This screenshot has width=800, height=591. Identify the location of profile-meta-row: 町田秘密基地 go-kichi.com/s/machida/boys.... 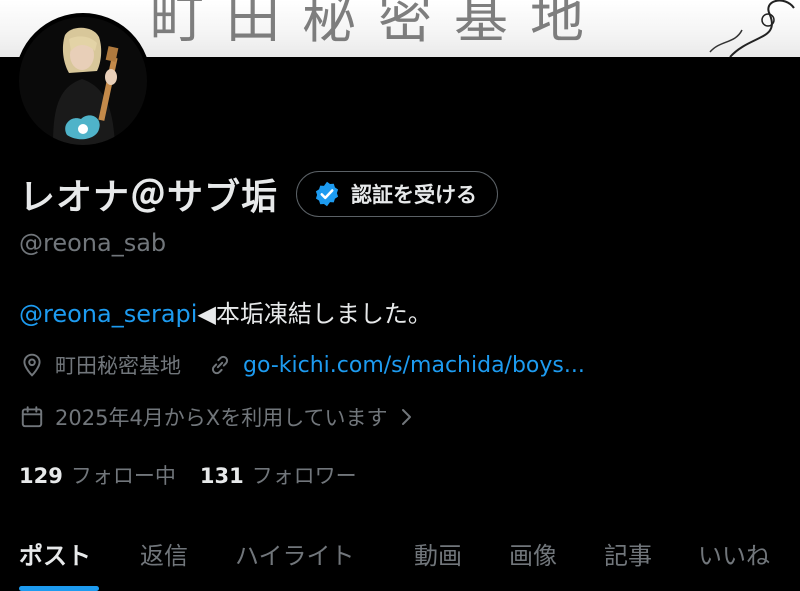
(302, 365).